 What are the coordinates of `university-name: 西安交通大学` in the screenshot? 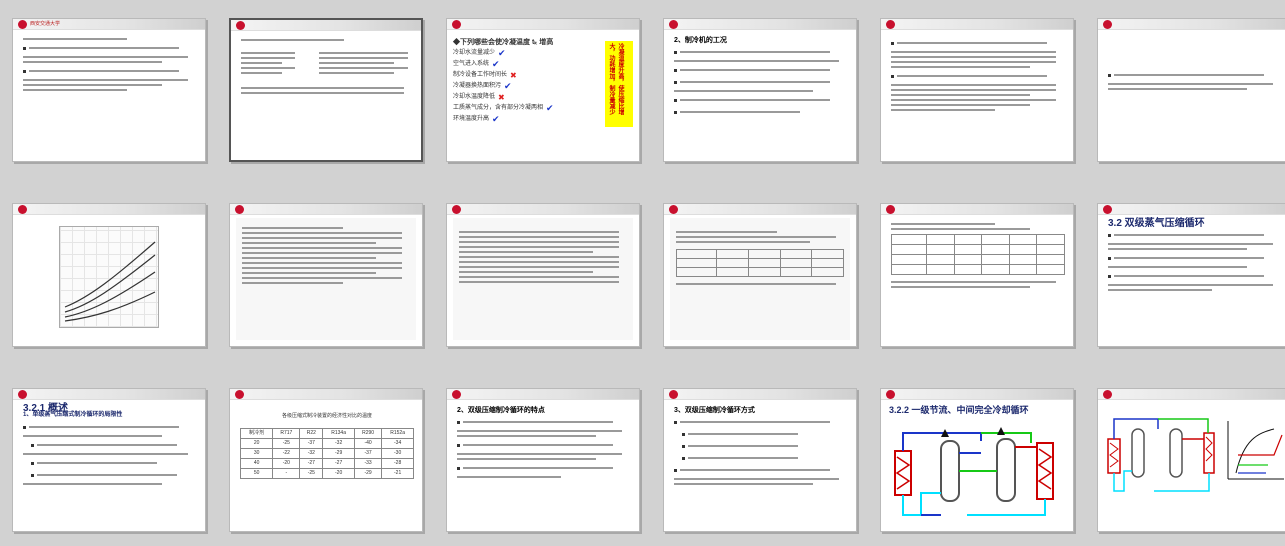 It's located at (45, 24).